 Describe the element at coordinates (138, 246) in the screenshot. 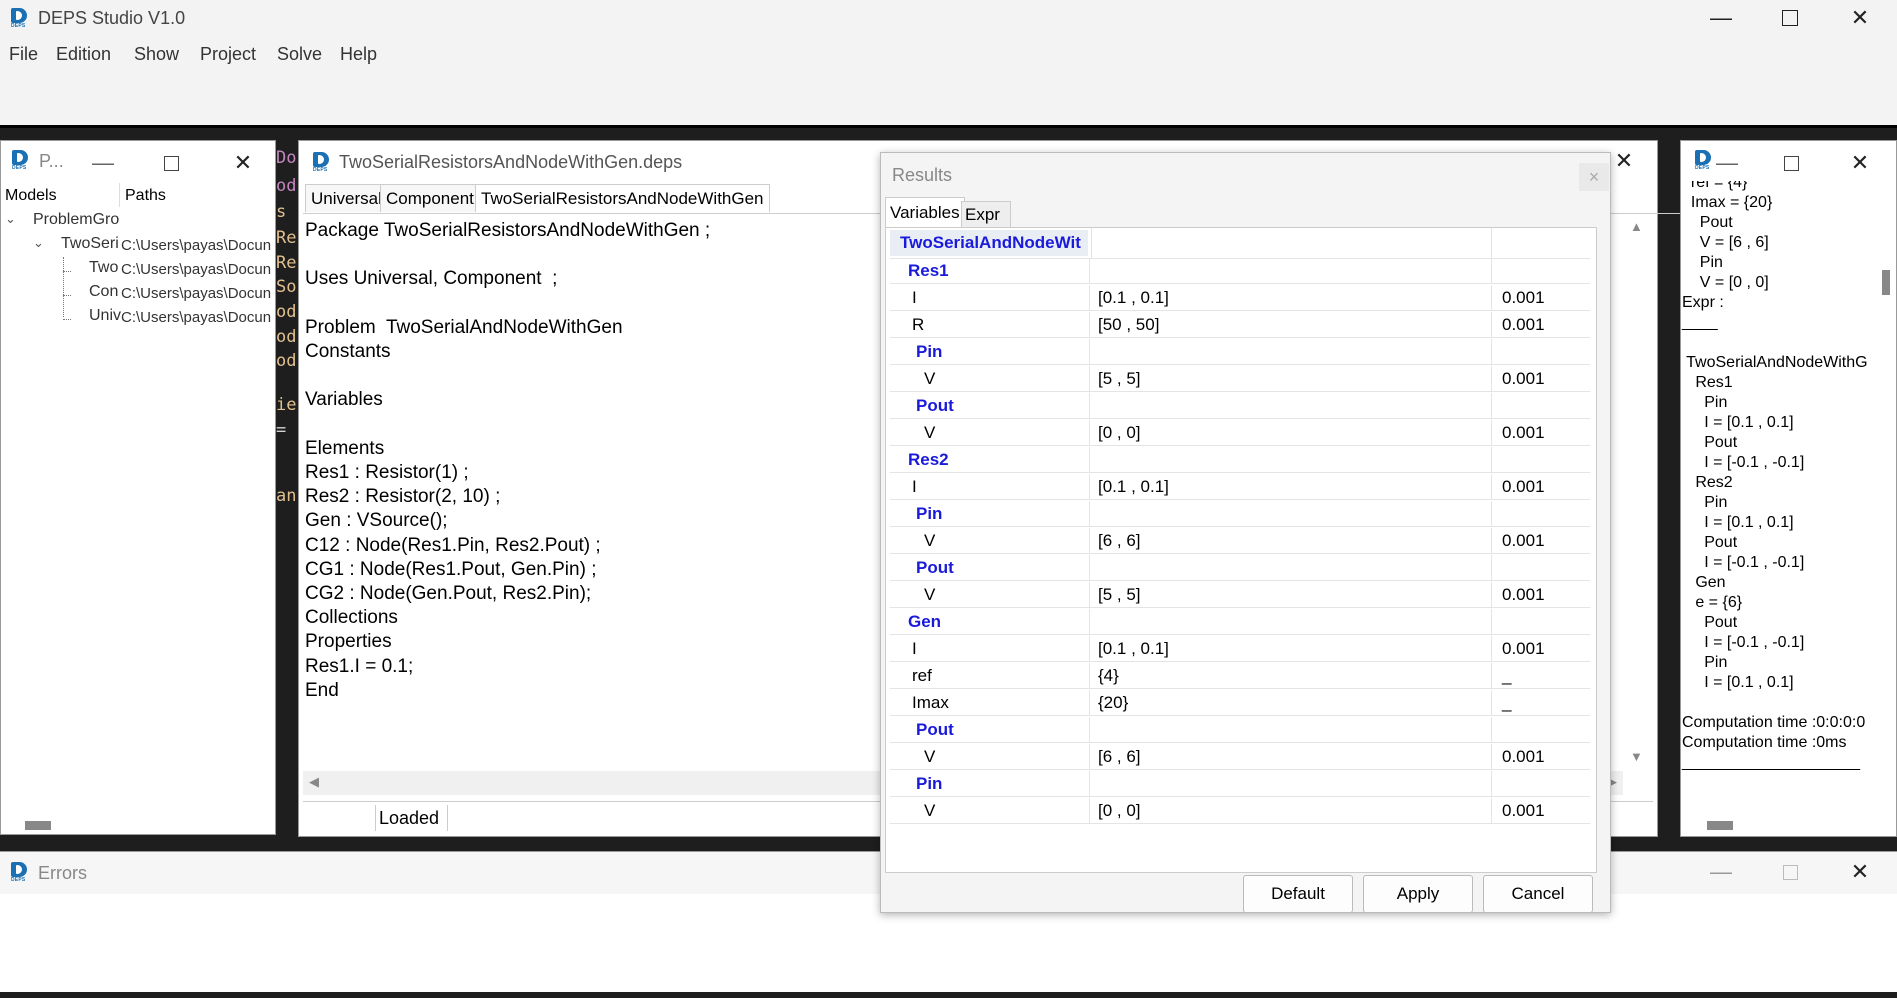

I see `tree-item: ⌄ TwoSeri C:\Users\payas\Docun` at that location.